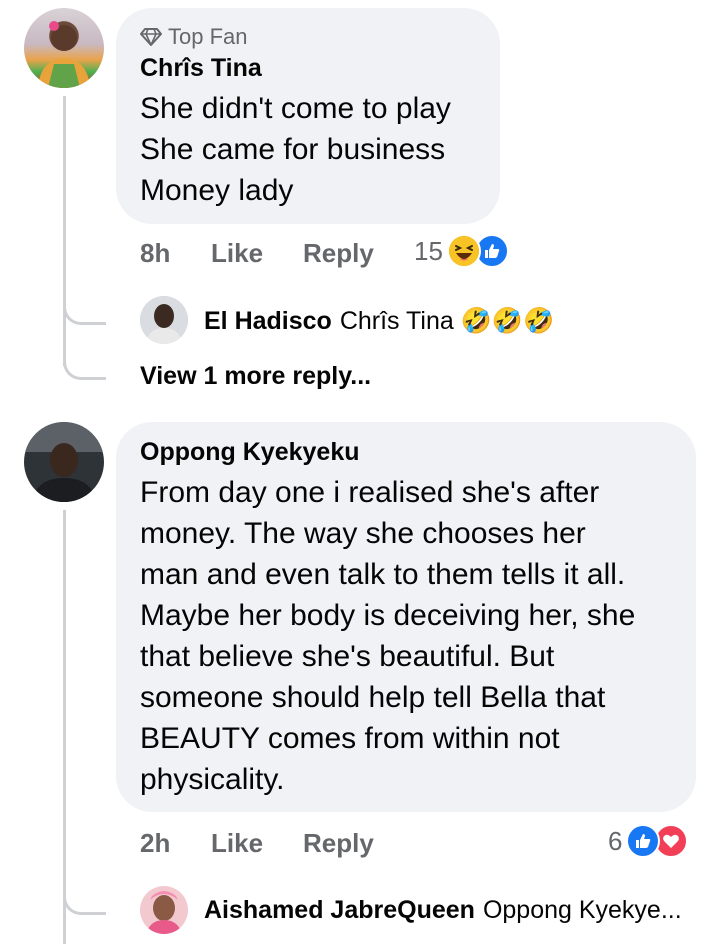  What do you see at coordinates (250, 452) in the screenshot?
I see `comment-author: Oppong Kyekyeku` at bounding box center [250, 452].